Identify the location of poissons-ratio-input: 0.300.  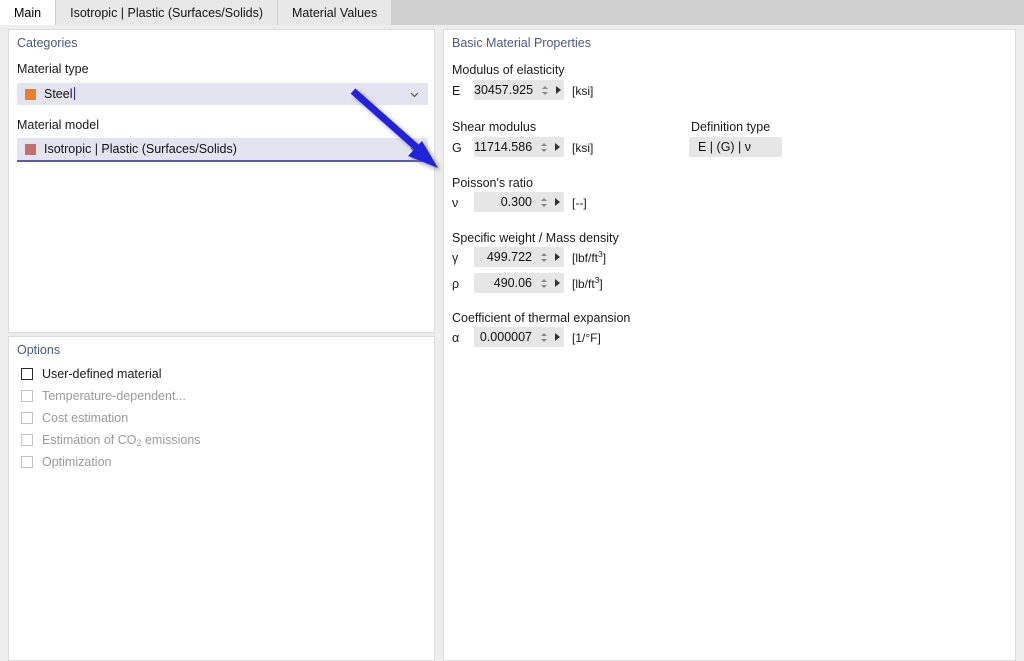
(519, 202).